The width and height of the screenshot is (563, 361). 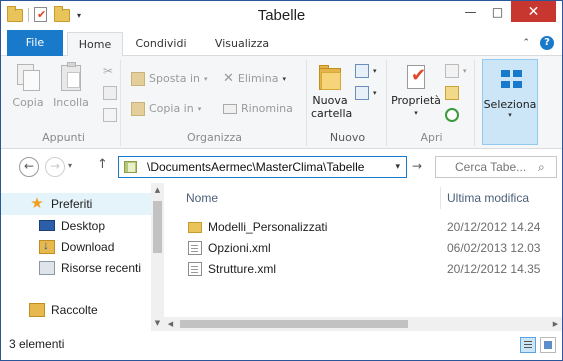 I want to click on tab-home: Home, so click(x=95, y=44).